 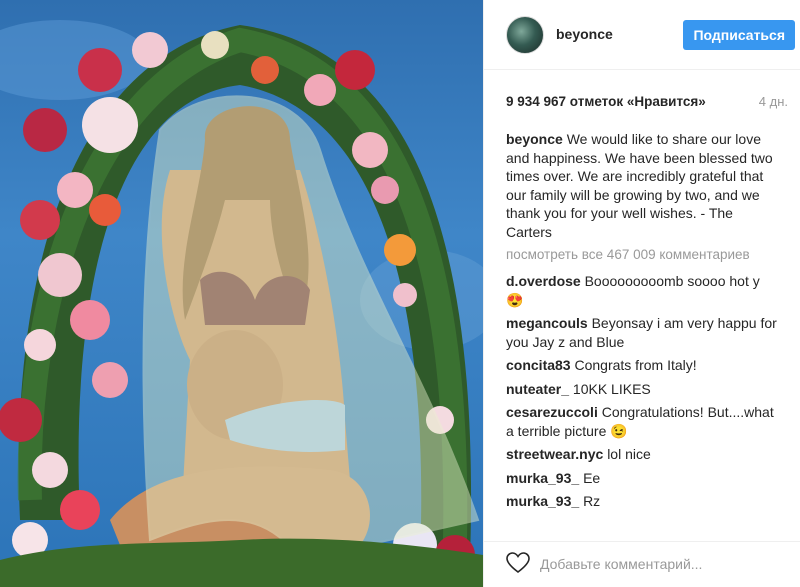 I want to click on comment-username: megancouls, so click(x=547, y=323).